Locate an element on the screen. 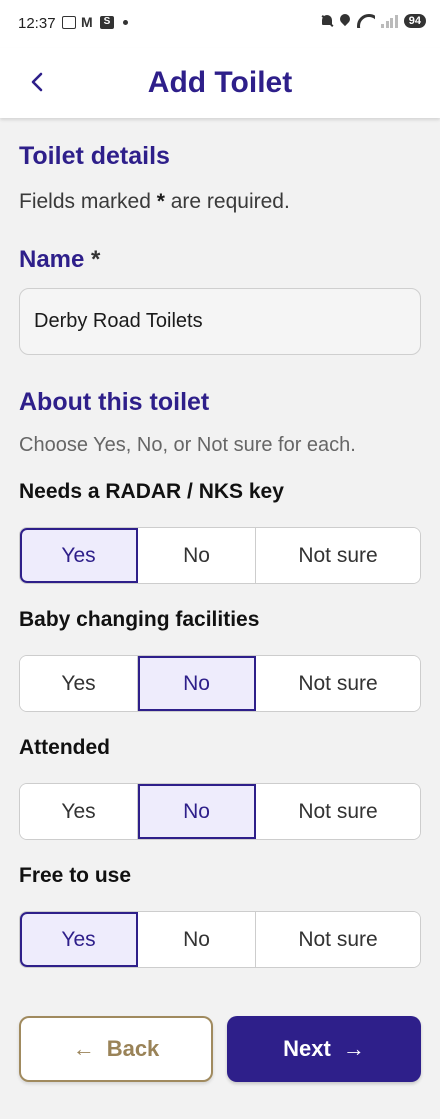 The width and height of the screenshot is (440, 1119). free-to-use-yes-button: Yes is located at coordinates (79, 939).